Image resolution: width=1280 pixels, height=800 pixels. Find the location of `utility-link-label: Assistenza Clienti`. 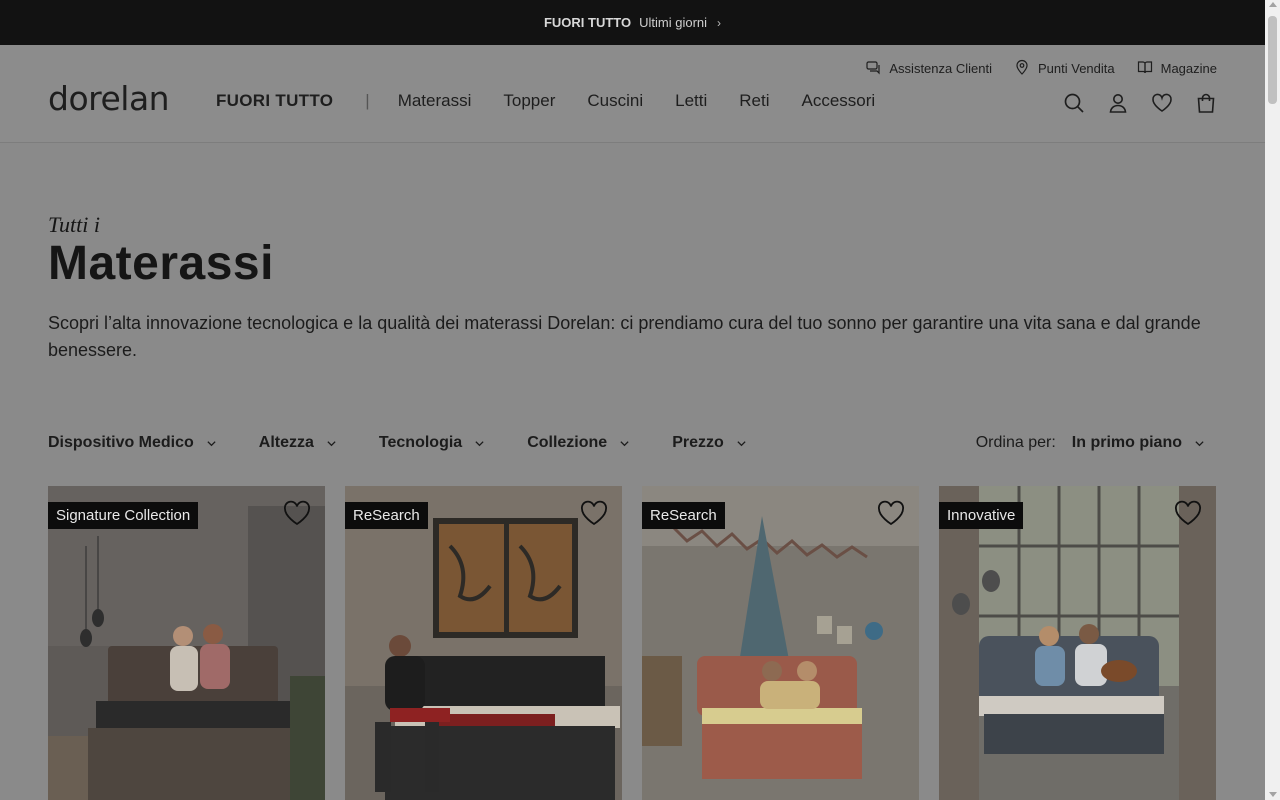

utility-link-label: Assistenza Clienti is located at coordinates (940, 68).